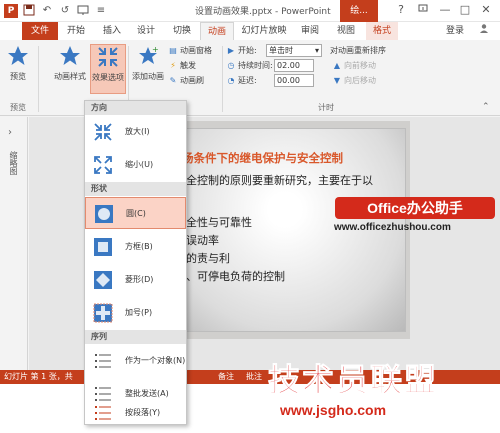  Describe the element at coordinates (382, 31) in the screenshot. I see `tab-format: 格式` at that location.